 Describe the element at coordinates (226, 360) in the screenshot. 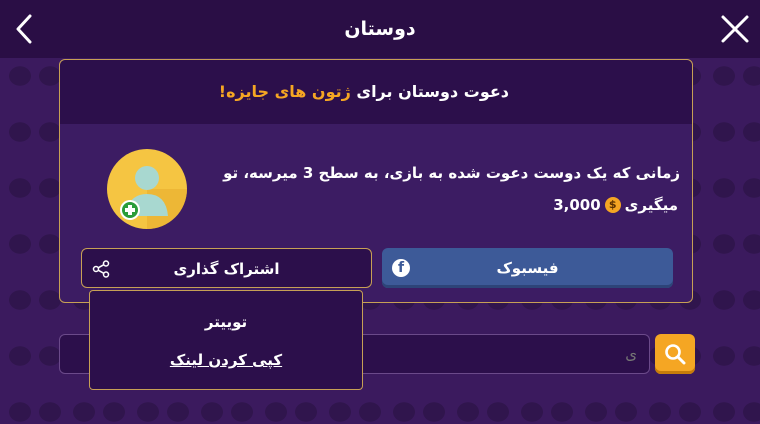

I see `share-menu-copy-link: کپی کردن لینک` at that location.